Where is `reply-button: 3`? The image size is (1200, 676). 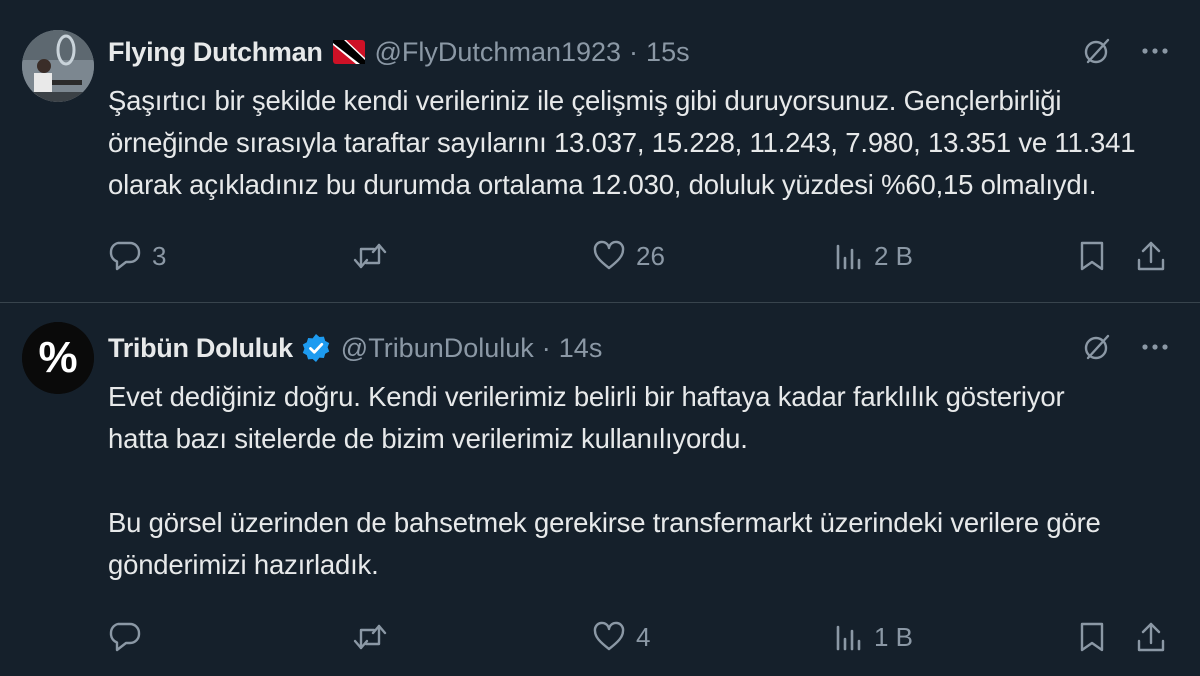 reply-button: 3 is located at coordinates (137, 256).